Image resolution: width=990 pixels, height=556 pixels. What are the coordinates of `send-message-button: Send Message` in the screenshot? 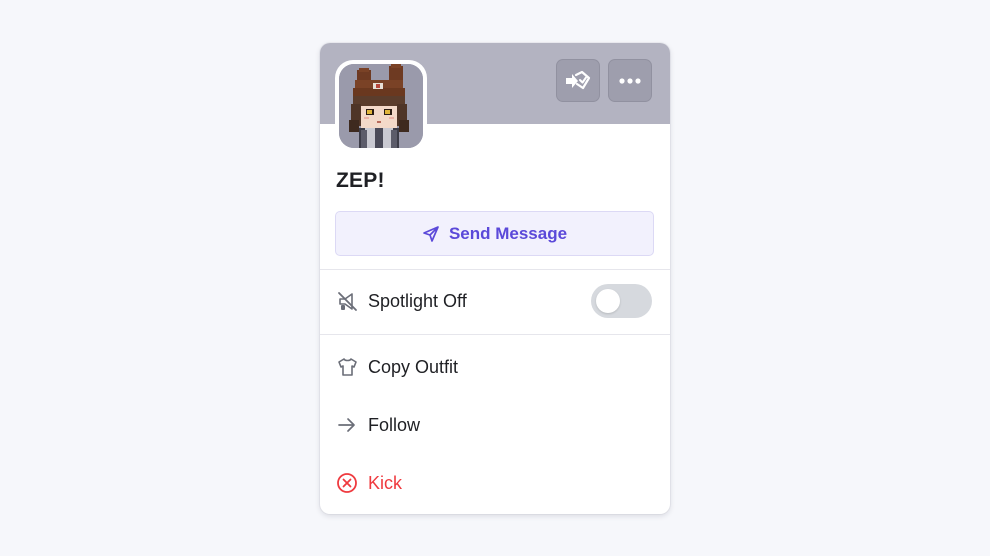 It's located at (494, 233).